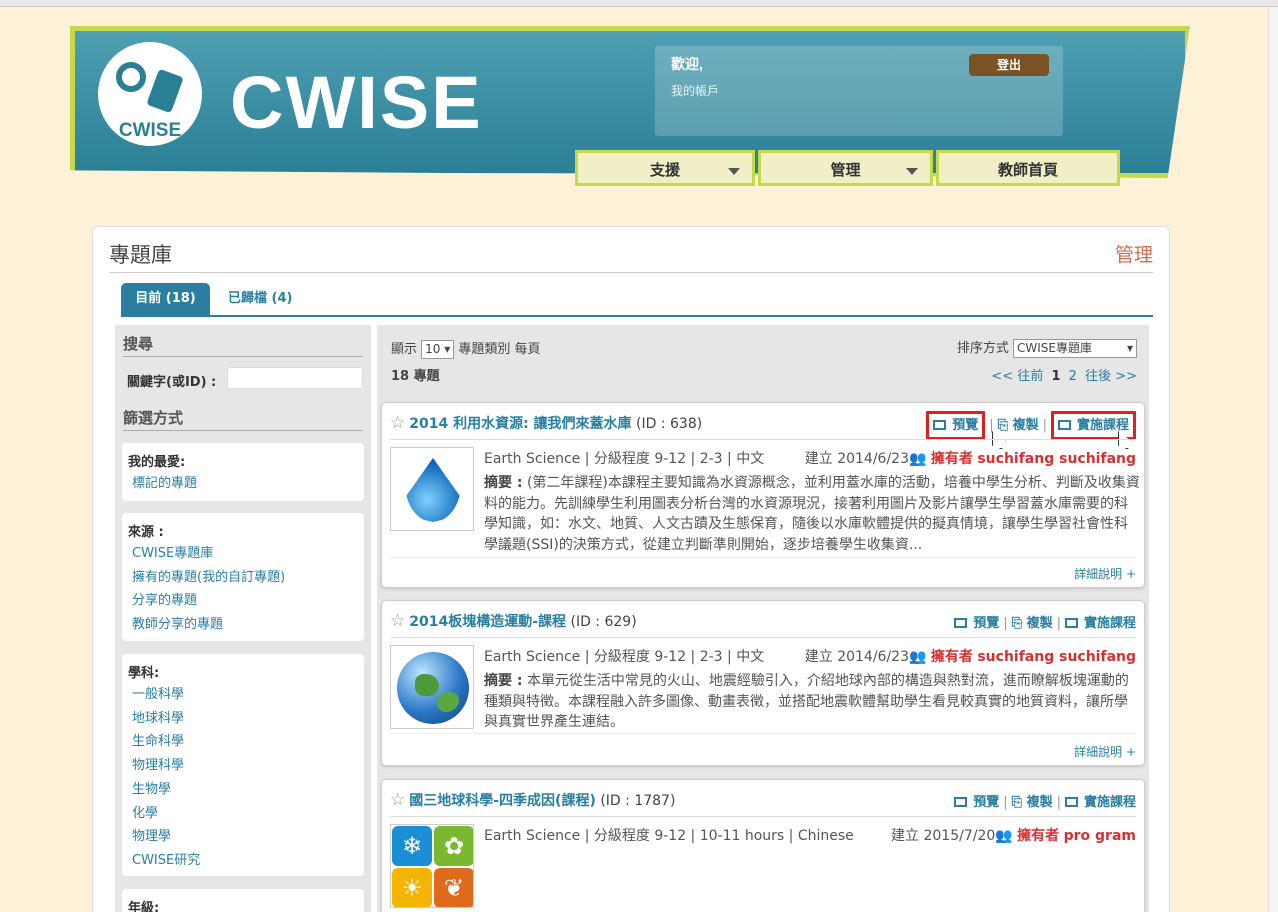 This screenshot has width=1278, height=912. Describe the element at coordinates (1054, 348) in the screenshot. I see `sort-value: CWISE專題庫` at that location.